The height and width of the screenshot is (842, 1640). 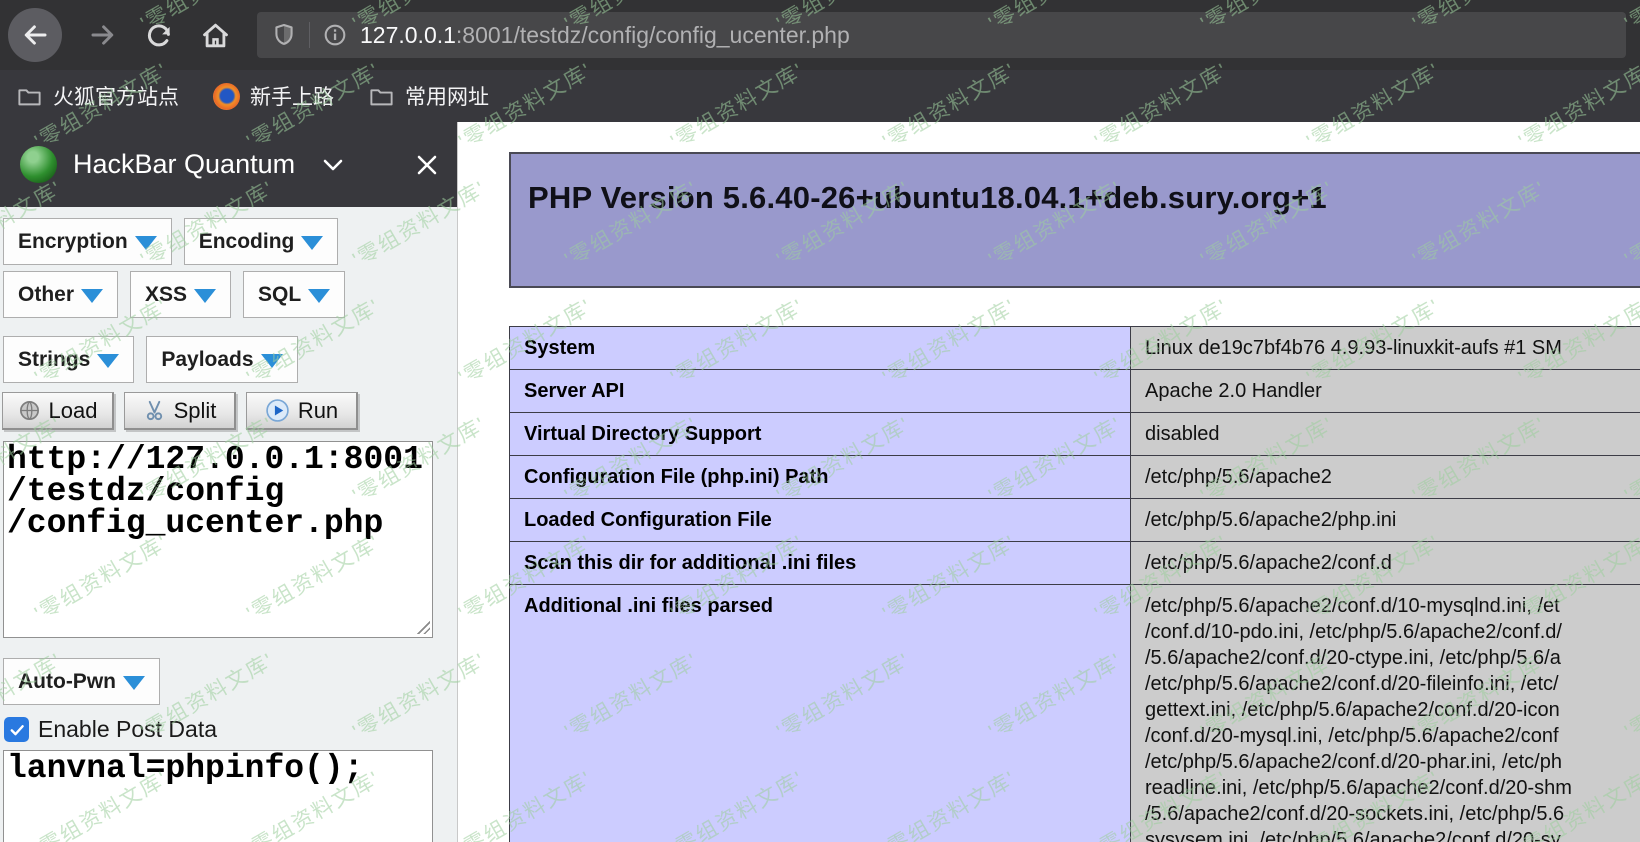 I want to click on other-menu-button: Other, so click(x=61, y=294).